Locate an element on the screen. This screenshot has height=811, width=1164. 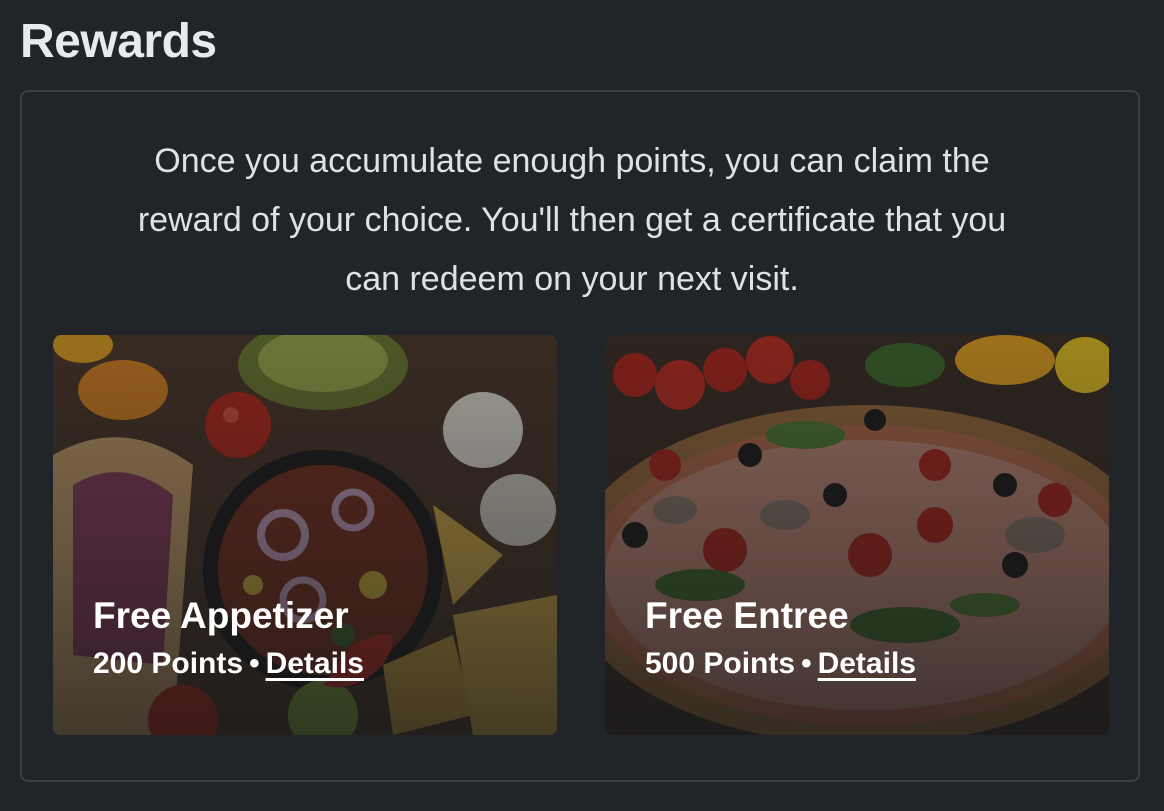
reward-meta: 200 Points • Details is located at coordinates (228, 664).